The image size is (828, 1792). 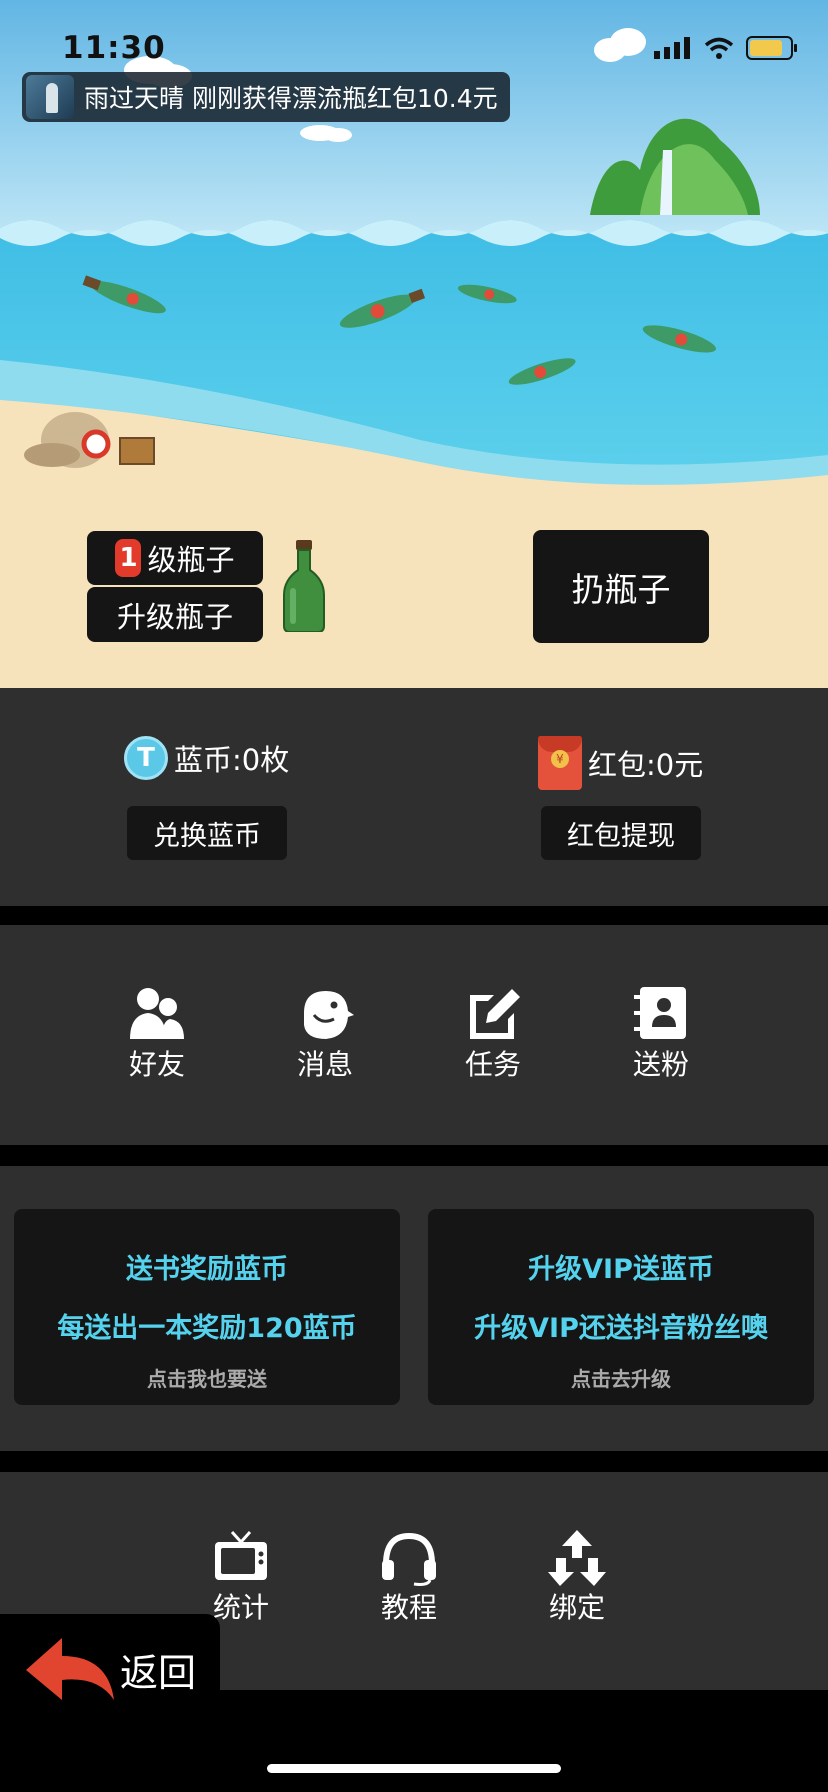 I want to click on level-label: 级瓶子, so click(x=191, y=560).